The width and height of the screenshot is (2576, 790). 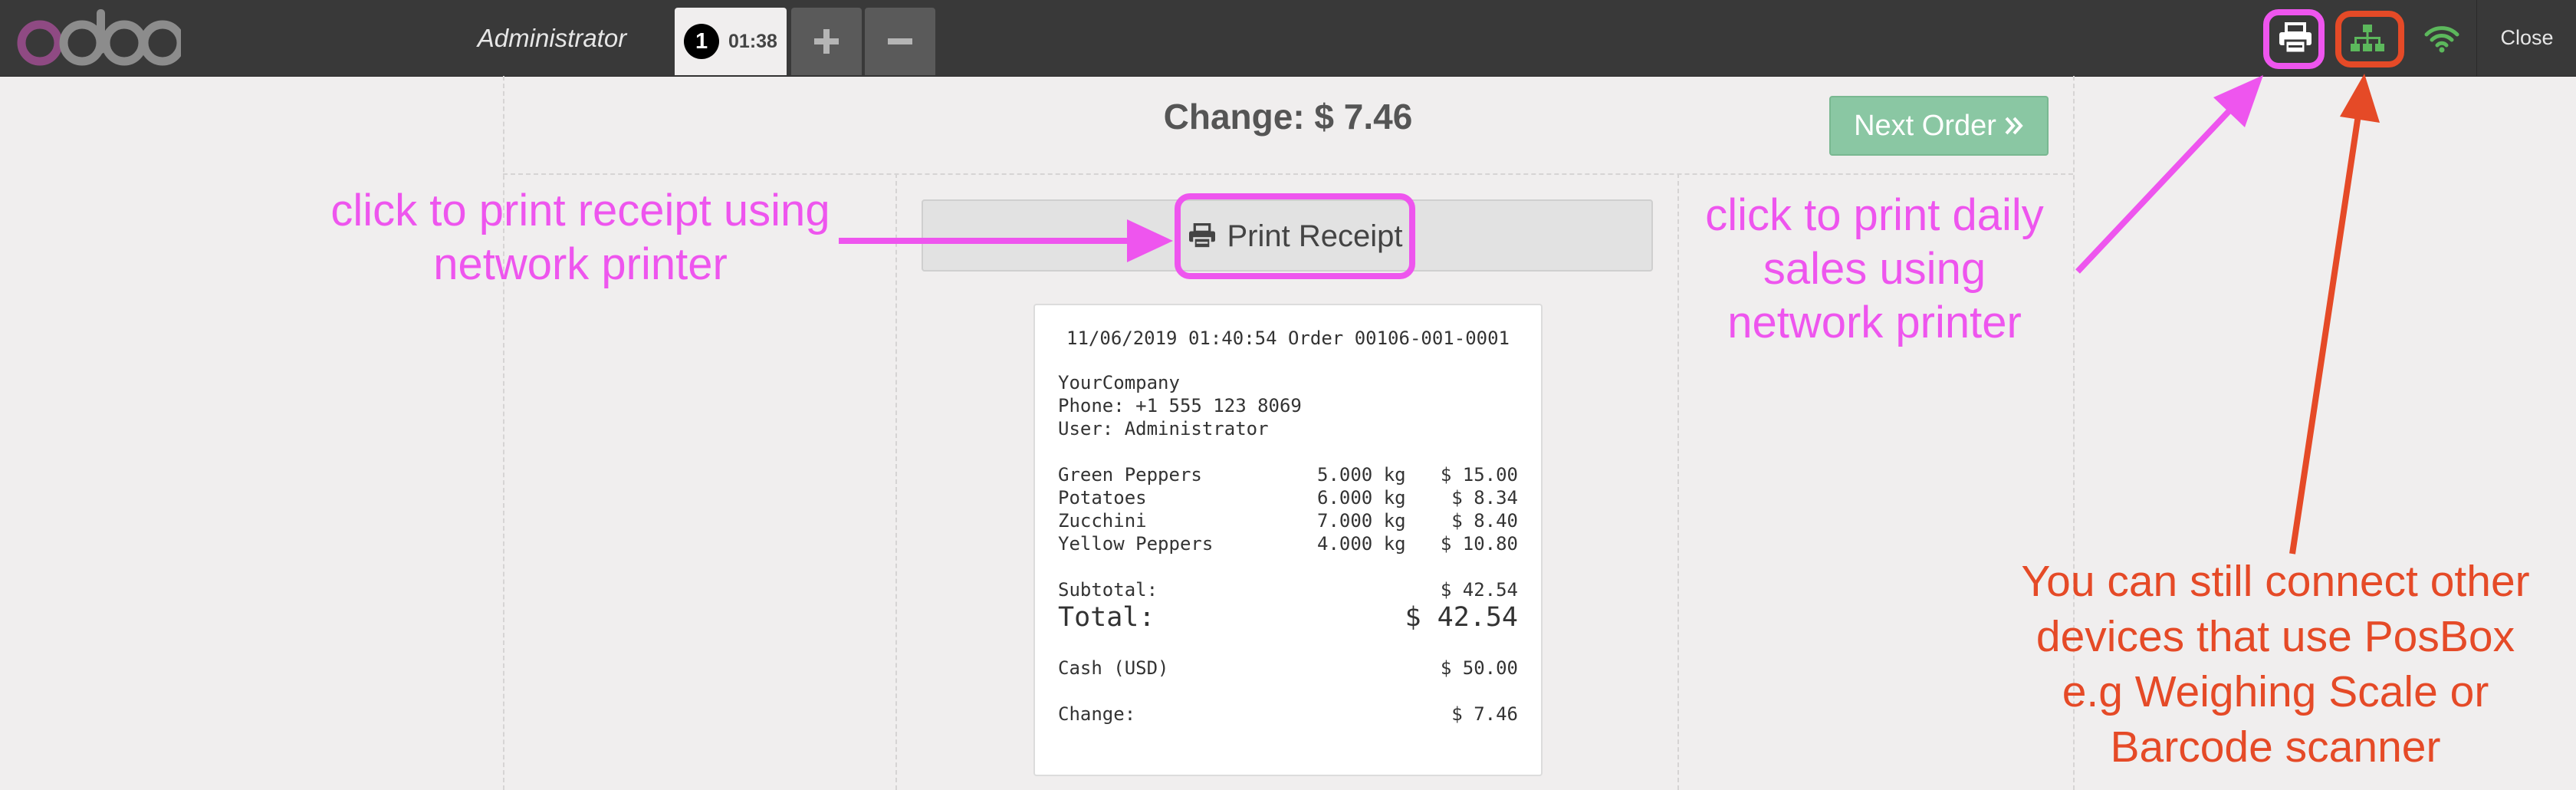 What do you see at coordinates (1288, 39) in the screenshot?
I see `pos-topbar: Administrator 1 01:38 Close` at bounding box center [1288, 39].